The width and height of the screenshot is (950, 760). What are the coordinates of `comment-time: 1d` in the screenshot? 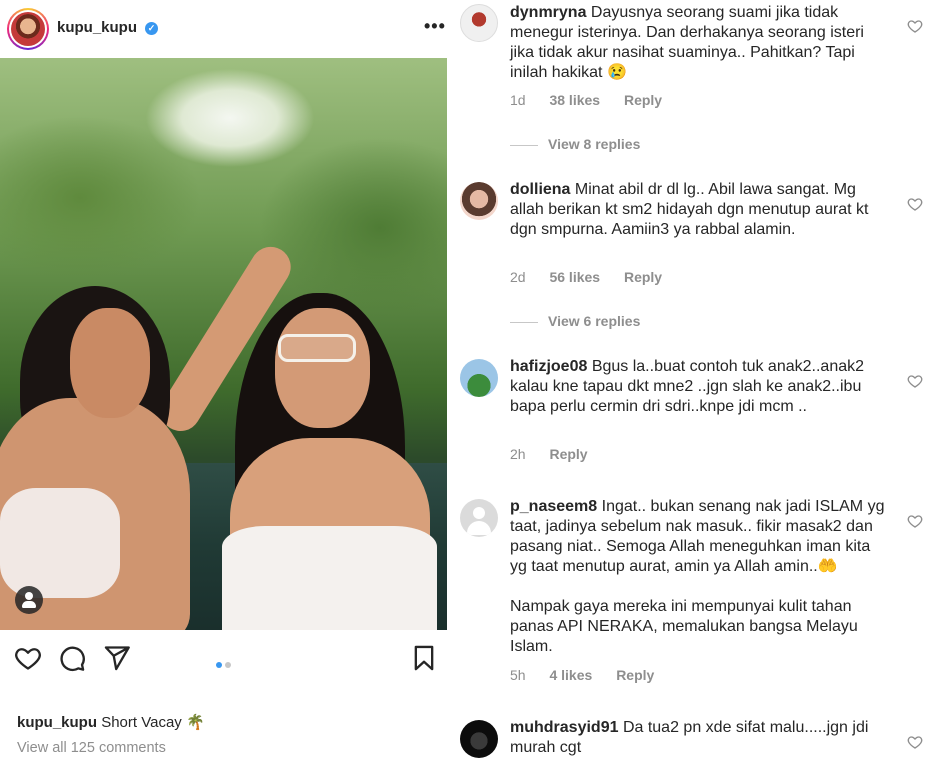 It's located at (518, 100).